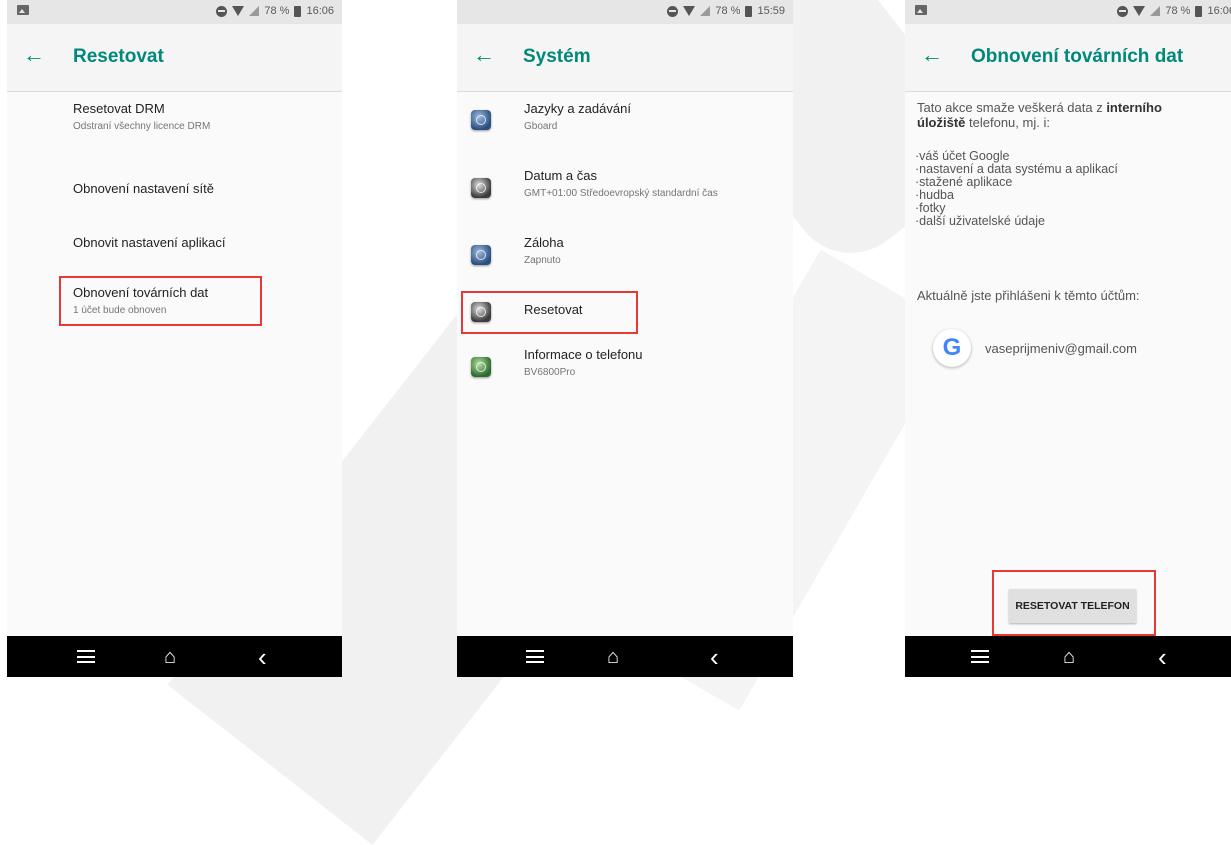 This screenshot has height=845, width=1231. Describe the element at coordinates (557, 56) in the screenshot. I see `page-title: Systém` at that location.